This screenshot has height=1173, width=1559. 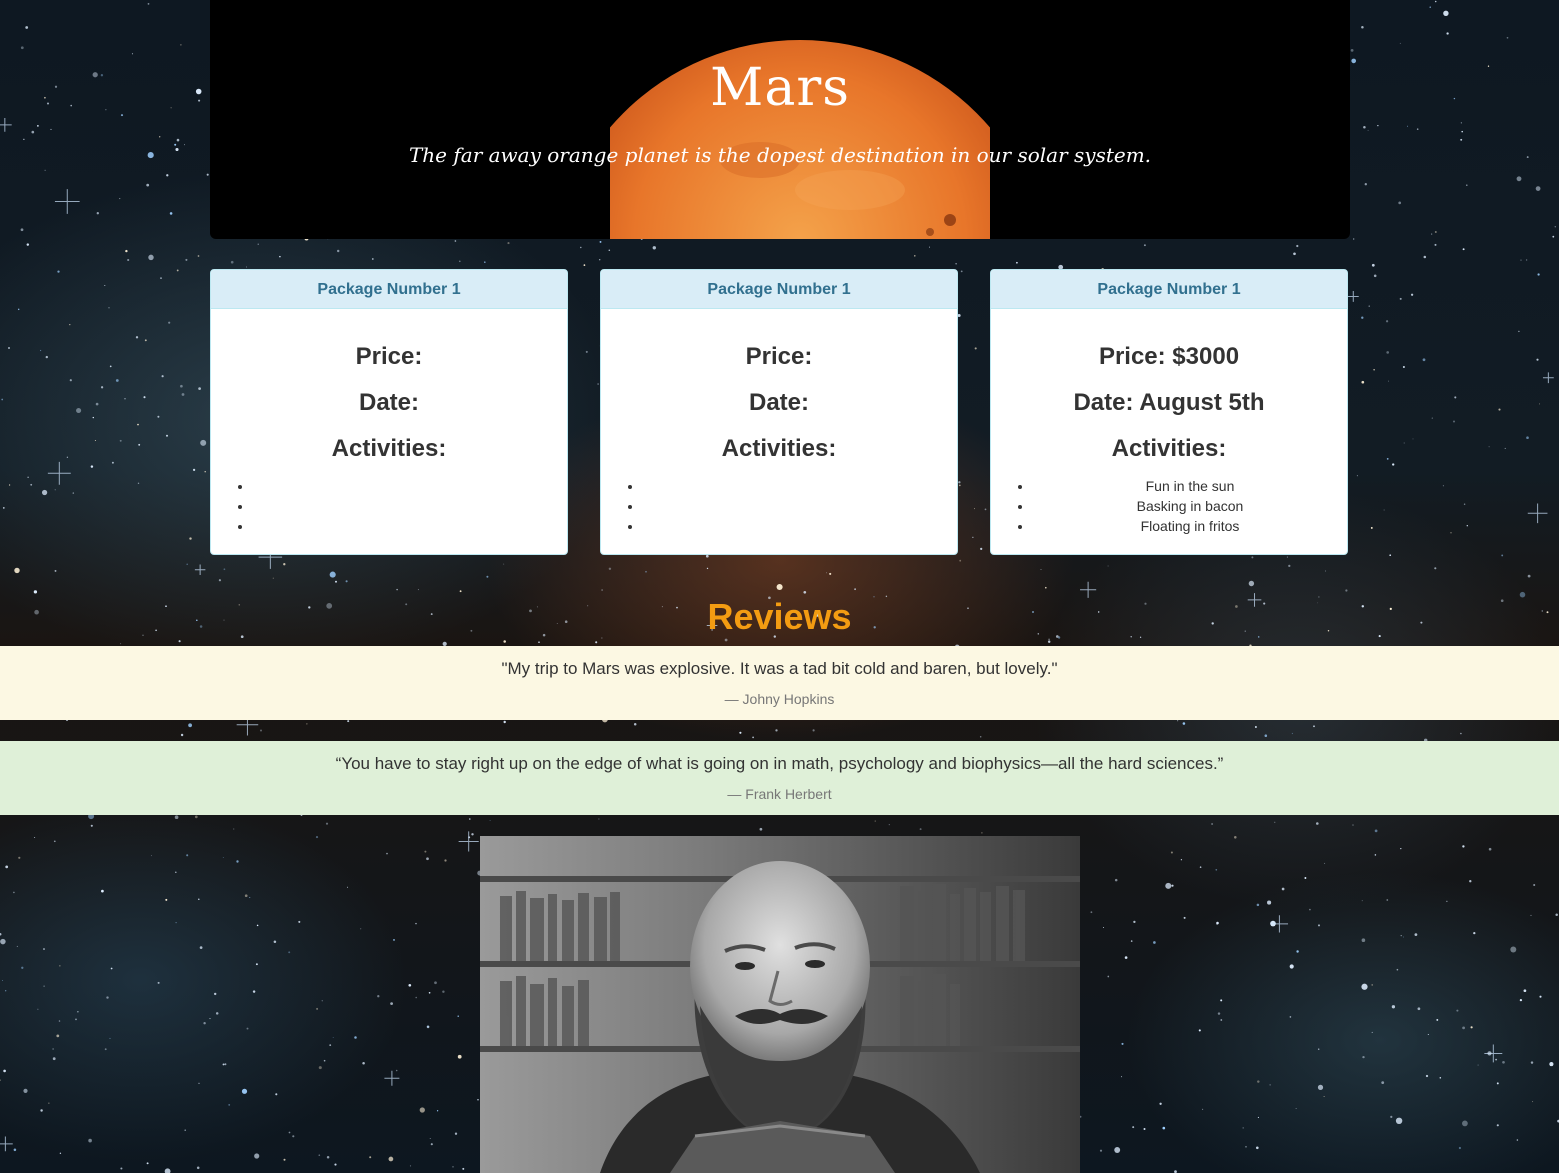 What do you see at coordinates (1169, 356) in the screenshot?
I see `package-price: Price: $3000` at bounding box center [1169, 356].